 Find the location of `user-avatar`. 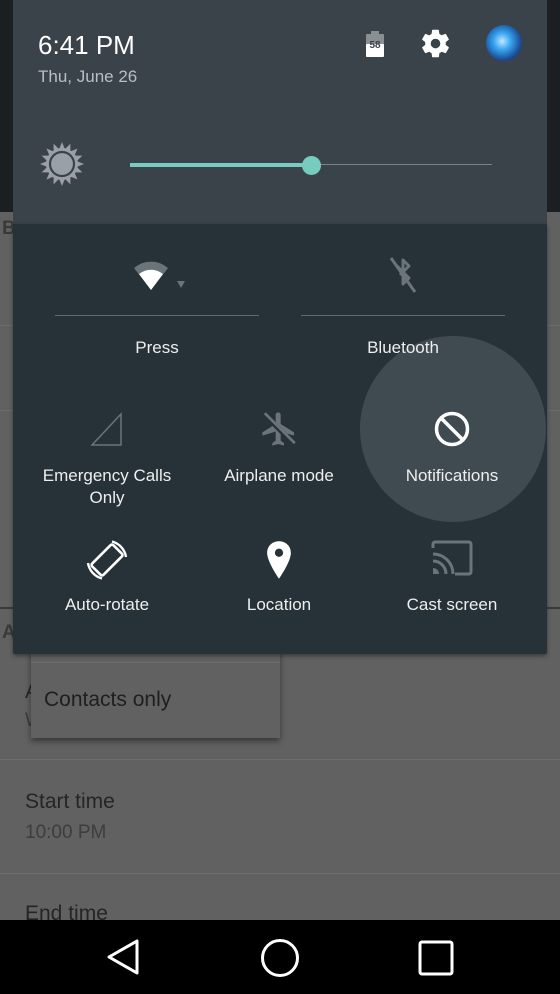

user-avatar is located at coordinates (504, 43).